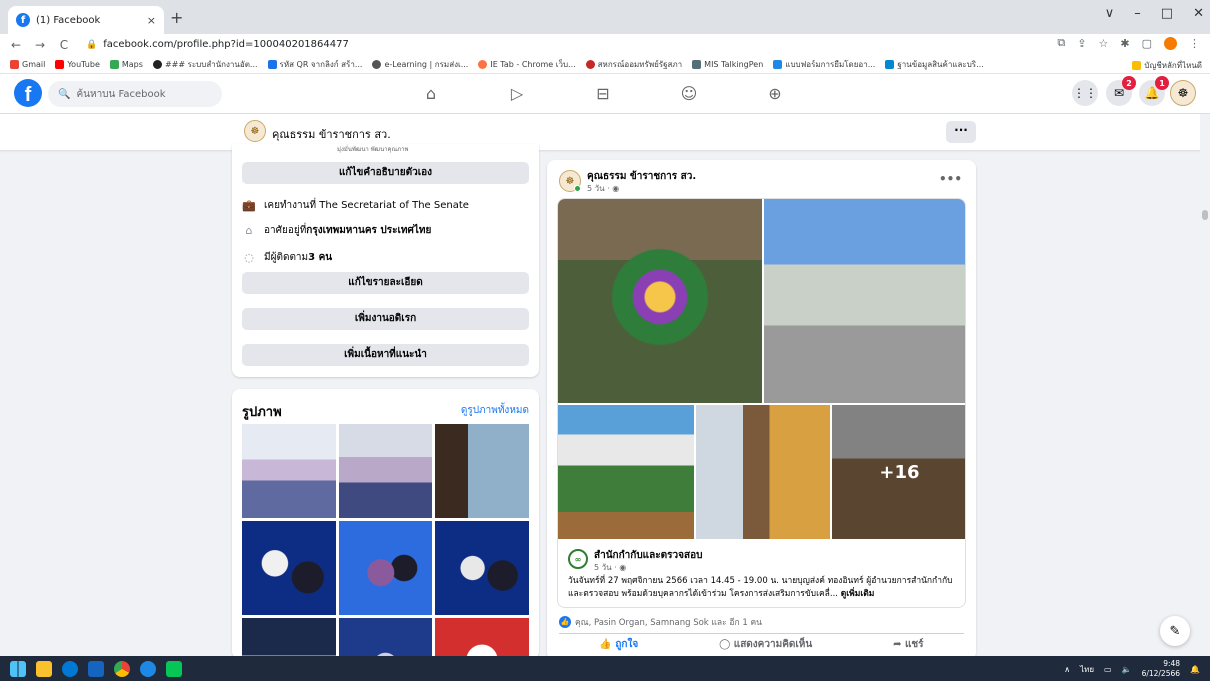 The height and width of the screenshot is (681, 1210). I want to click on share-icon: ⇪, so click(1081, 43).